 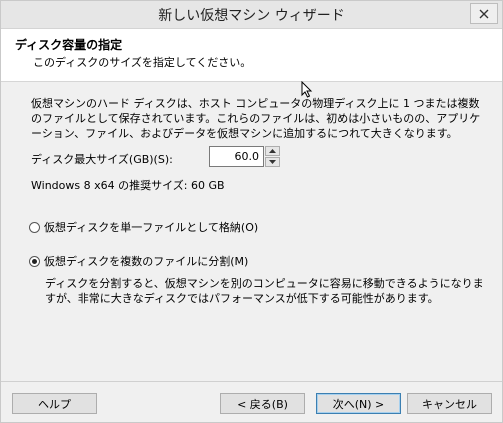 I want to click on next-button: 次へ(N) >, so click(x=358, y=403).